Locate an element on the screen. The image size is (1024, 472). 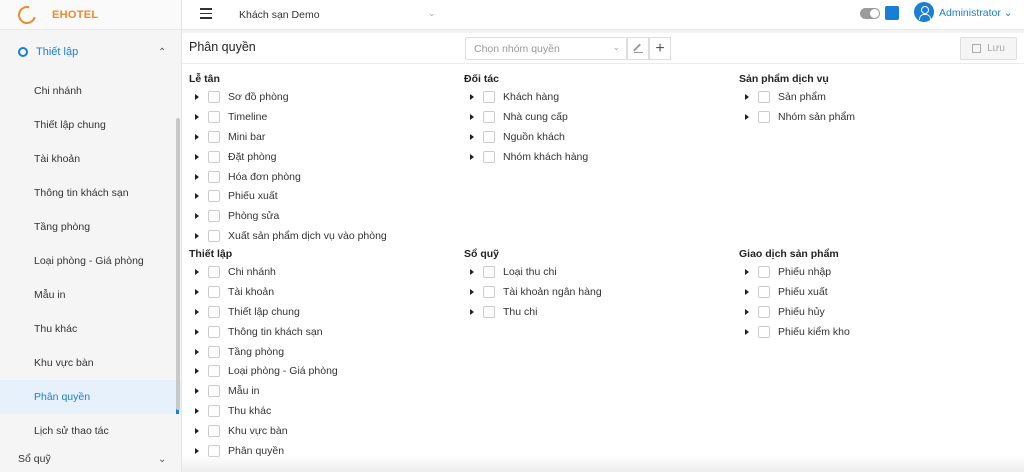
permission-label: Timeline is located at coordinates (248, 116).